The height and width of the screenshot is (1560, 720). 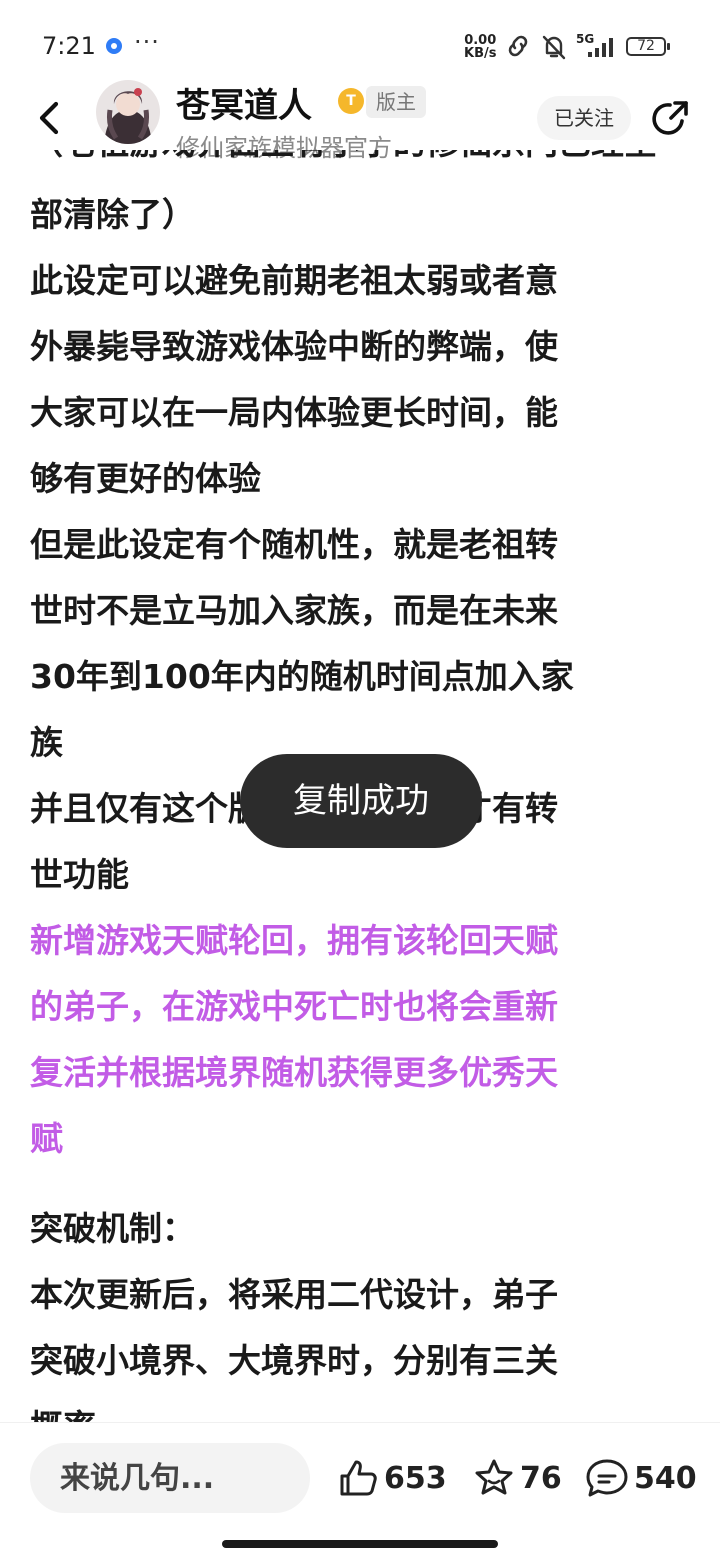 What do you see at coordinates (541, 1478) in the screenshot?
I see `favorite-count: 76` at bounding box center [541, 1478].